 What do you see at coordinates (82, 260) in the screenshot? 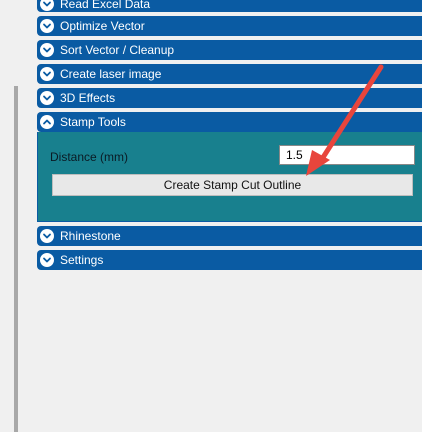
I see `section-label: Settings` at bounding box center [82, 260].